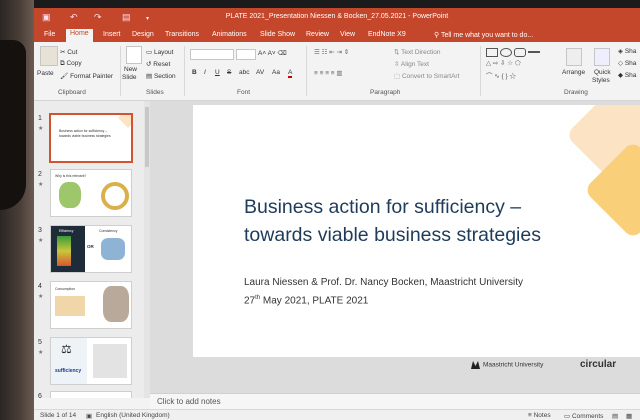 This screenshot has width=640, height=420. I want to click on thumb-number: 4, so click(40, 286).